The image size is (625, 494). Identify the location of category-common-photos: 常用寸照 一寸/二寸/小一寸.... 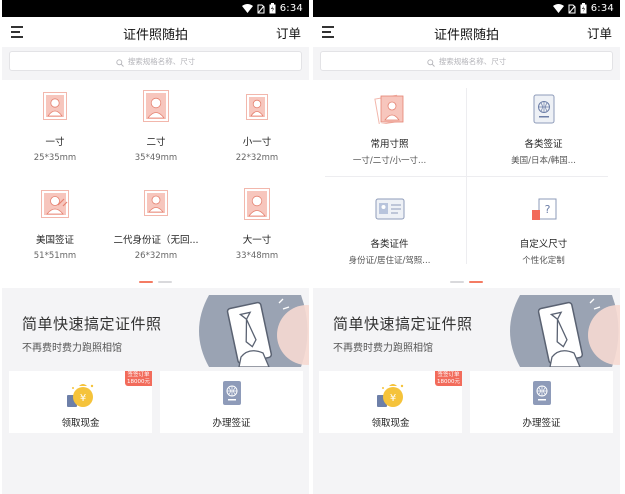
(389, 129).